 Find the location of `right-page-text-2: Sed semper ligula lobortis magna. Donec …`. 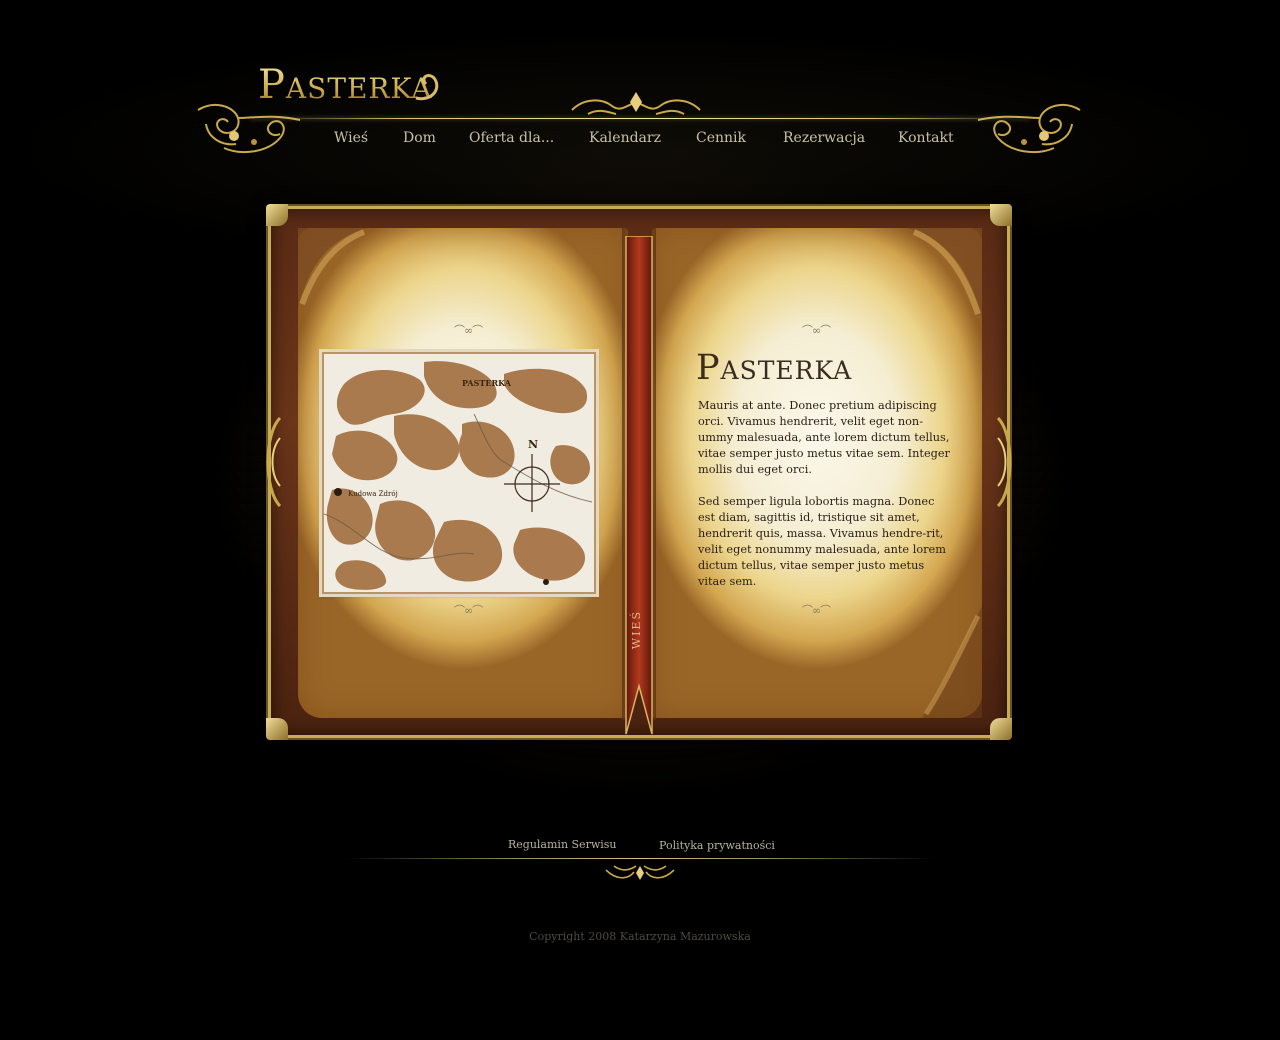

right-page-text-2: Sed semper ligula lobortis magna. Donec … is located at coordinates (826, 542).